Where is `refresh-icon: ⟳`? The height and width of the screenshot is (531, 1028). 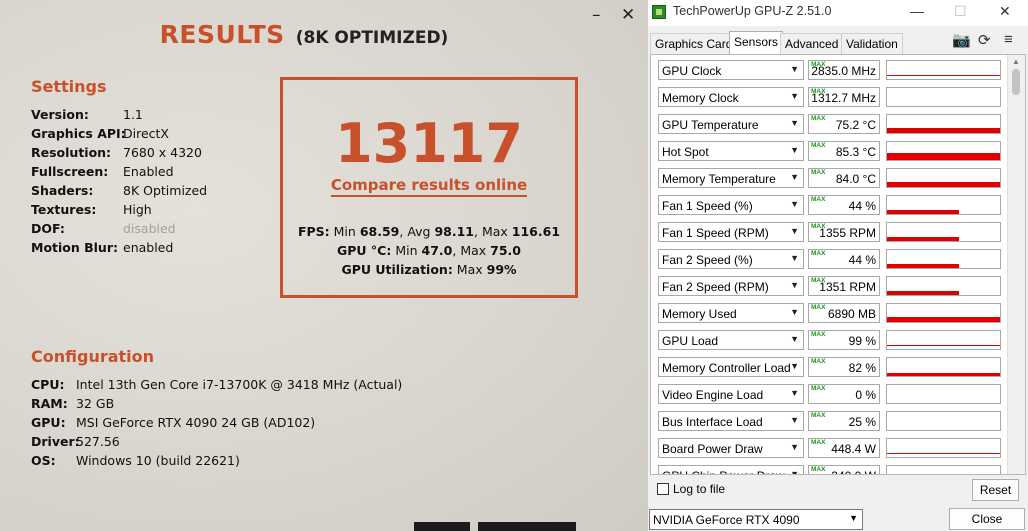
refresh-icon: ⟳ is located at coordinates (984, 40).